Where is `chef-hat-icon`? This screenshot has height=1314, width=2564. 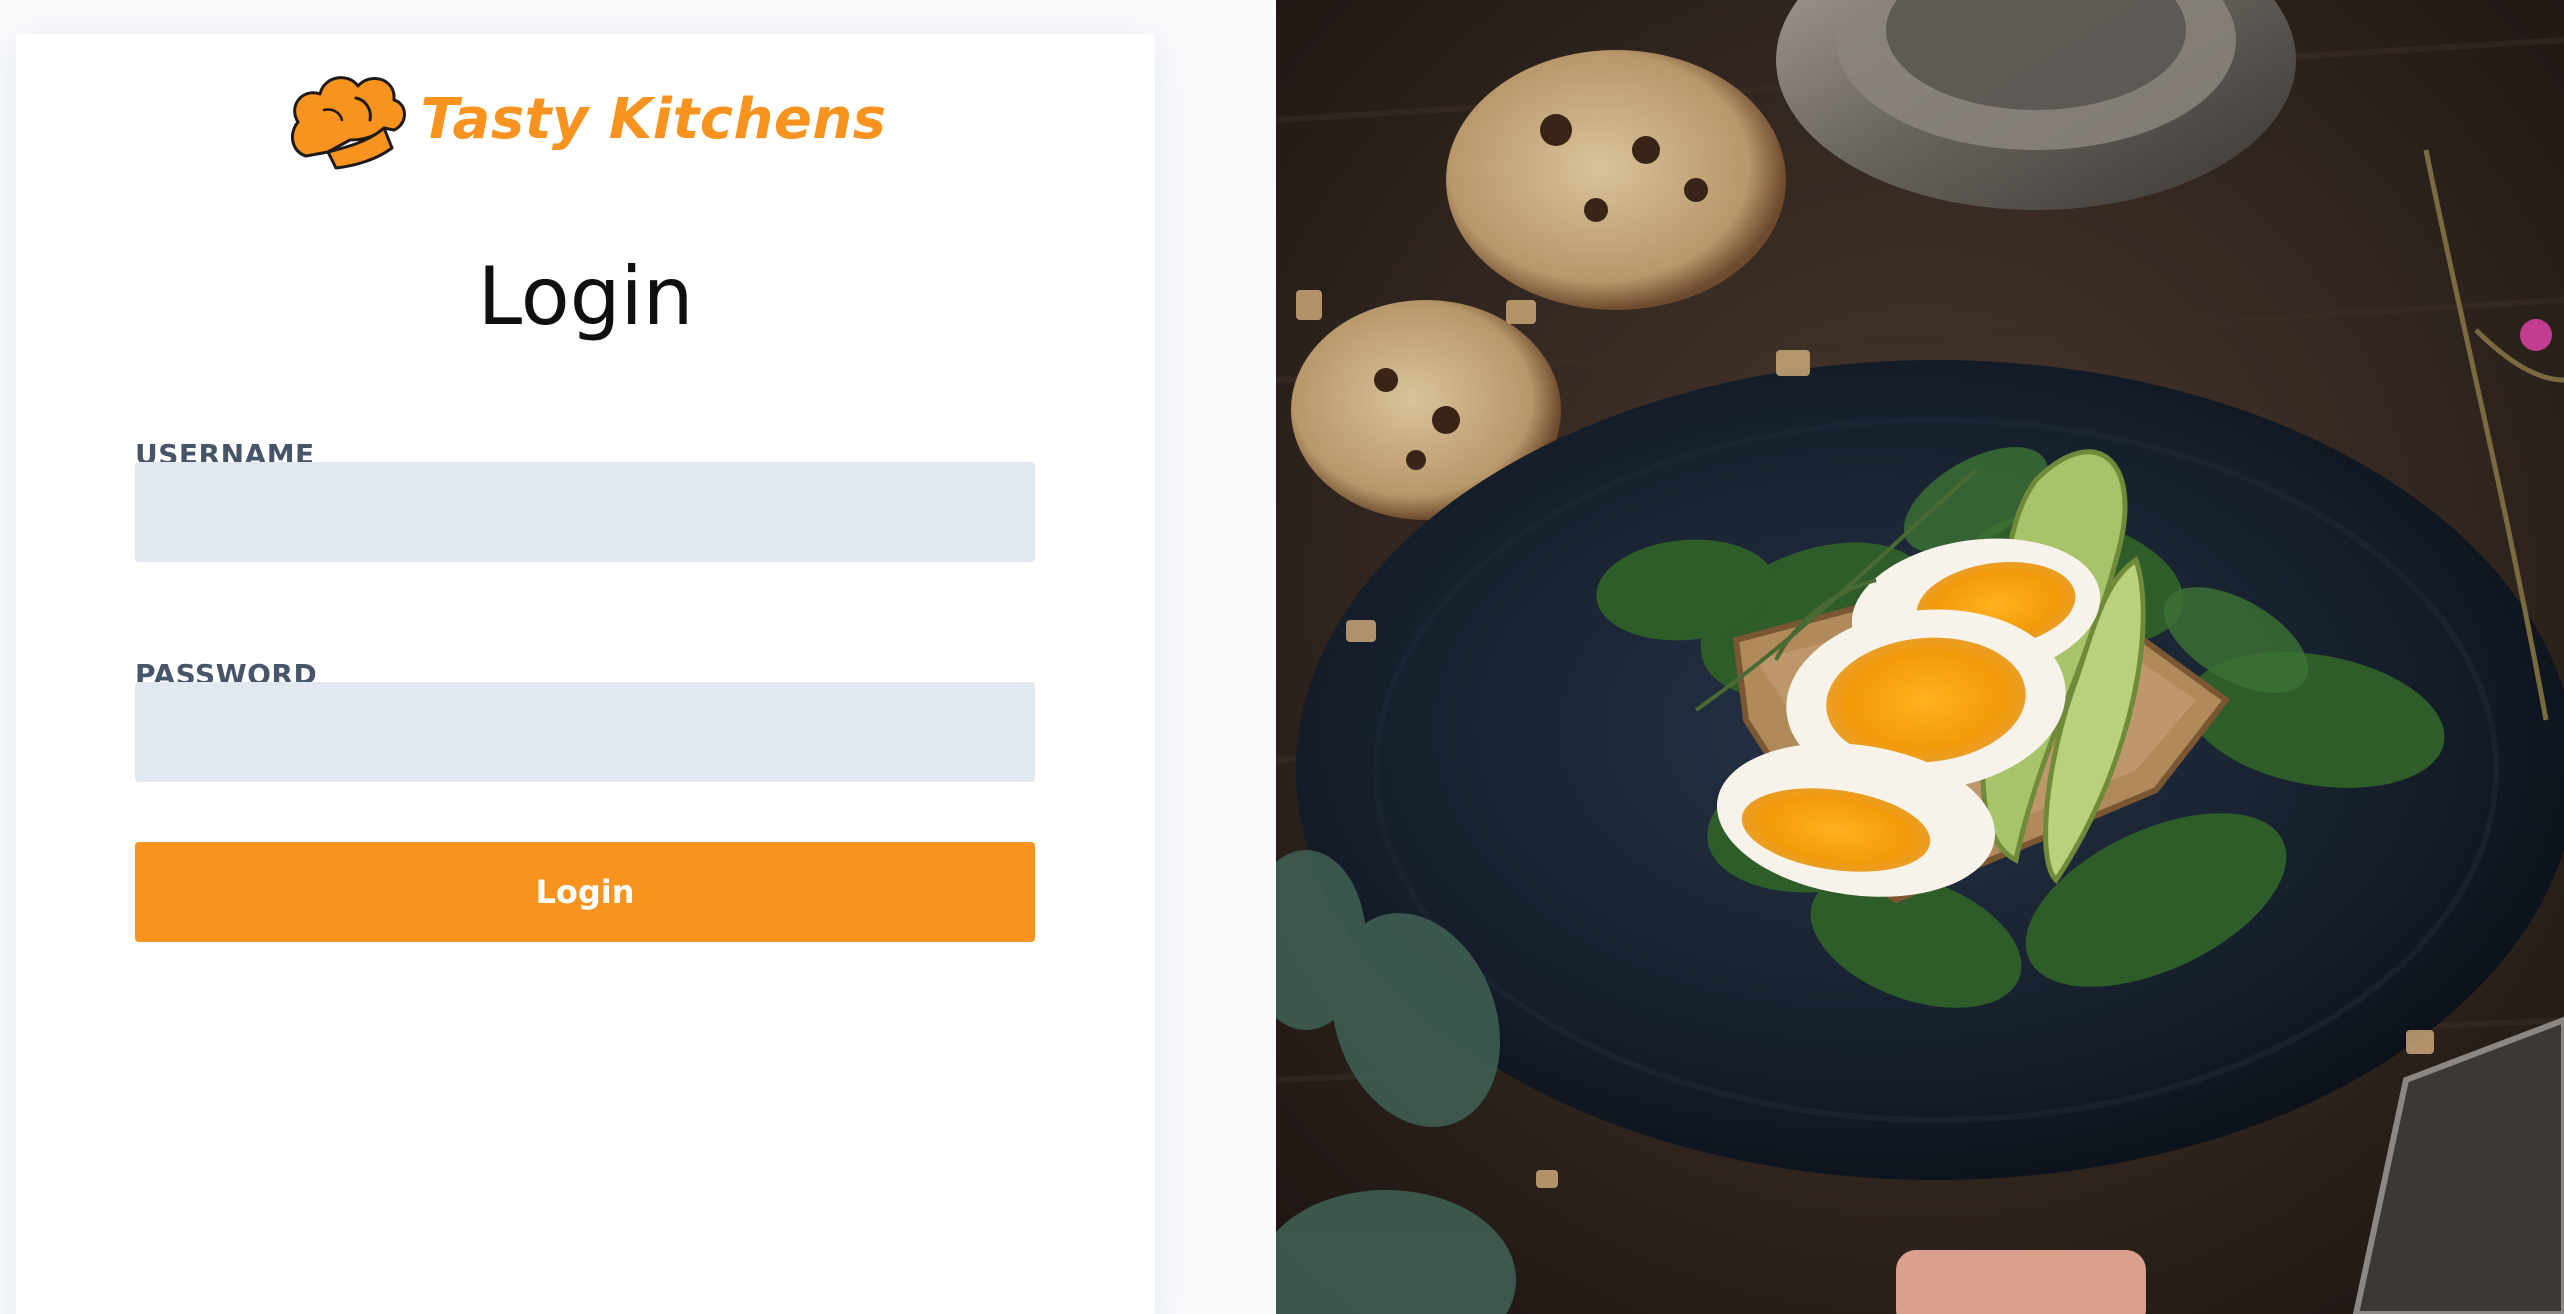 chef-hat-icon is located at coordinates (349, 123).